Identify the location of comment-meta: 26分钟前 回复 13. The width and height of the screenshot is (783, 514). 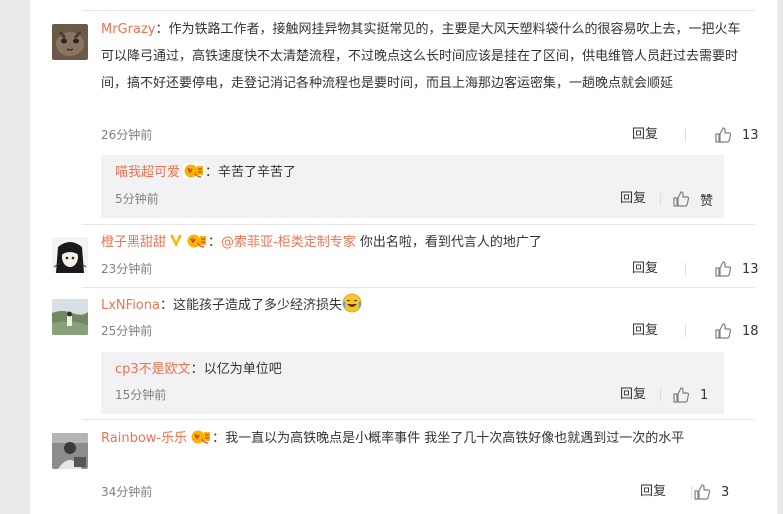
(430, 135).